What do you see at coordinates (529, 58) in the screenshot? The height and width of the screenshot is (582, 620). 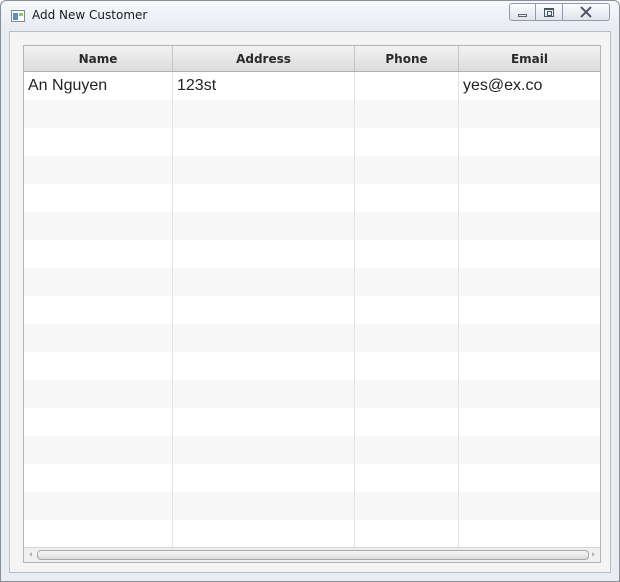 I see `column-header-email: Email` at bounding box center [529, 58].